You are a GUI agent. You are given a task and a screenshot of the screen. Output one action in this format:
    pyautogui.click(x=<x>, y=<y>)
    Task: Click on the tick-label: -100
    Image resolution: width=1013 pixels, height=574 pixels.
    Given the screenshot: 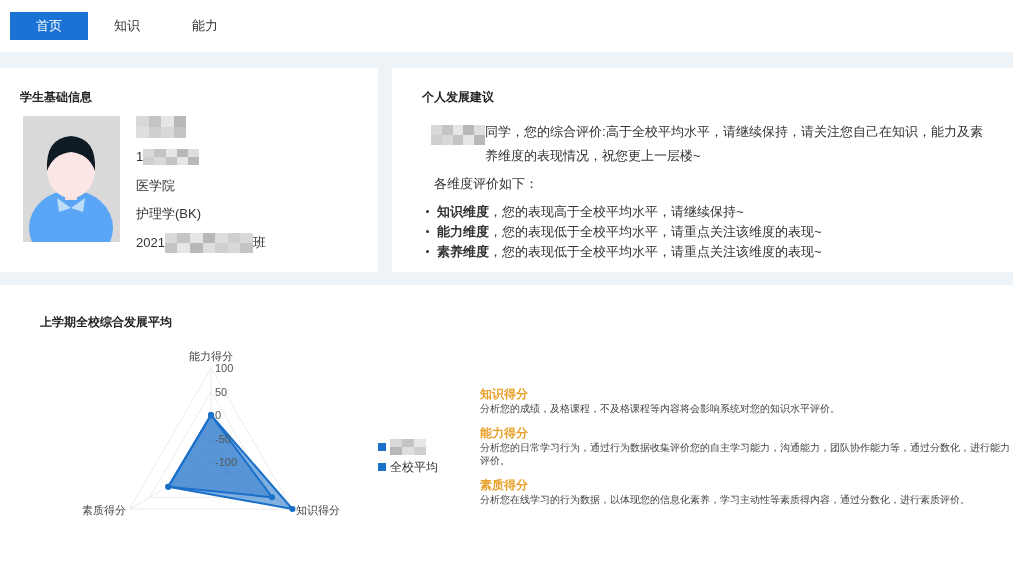 What is the action you would take?
    pyautogui.click(x=226, y=462)
    